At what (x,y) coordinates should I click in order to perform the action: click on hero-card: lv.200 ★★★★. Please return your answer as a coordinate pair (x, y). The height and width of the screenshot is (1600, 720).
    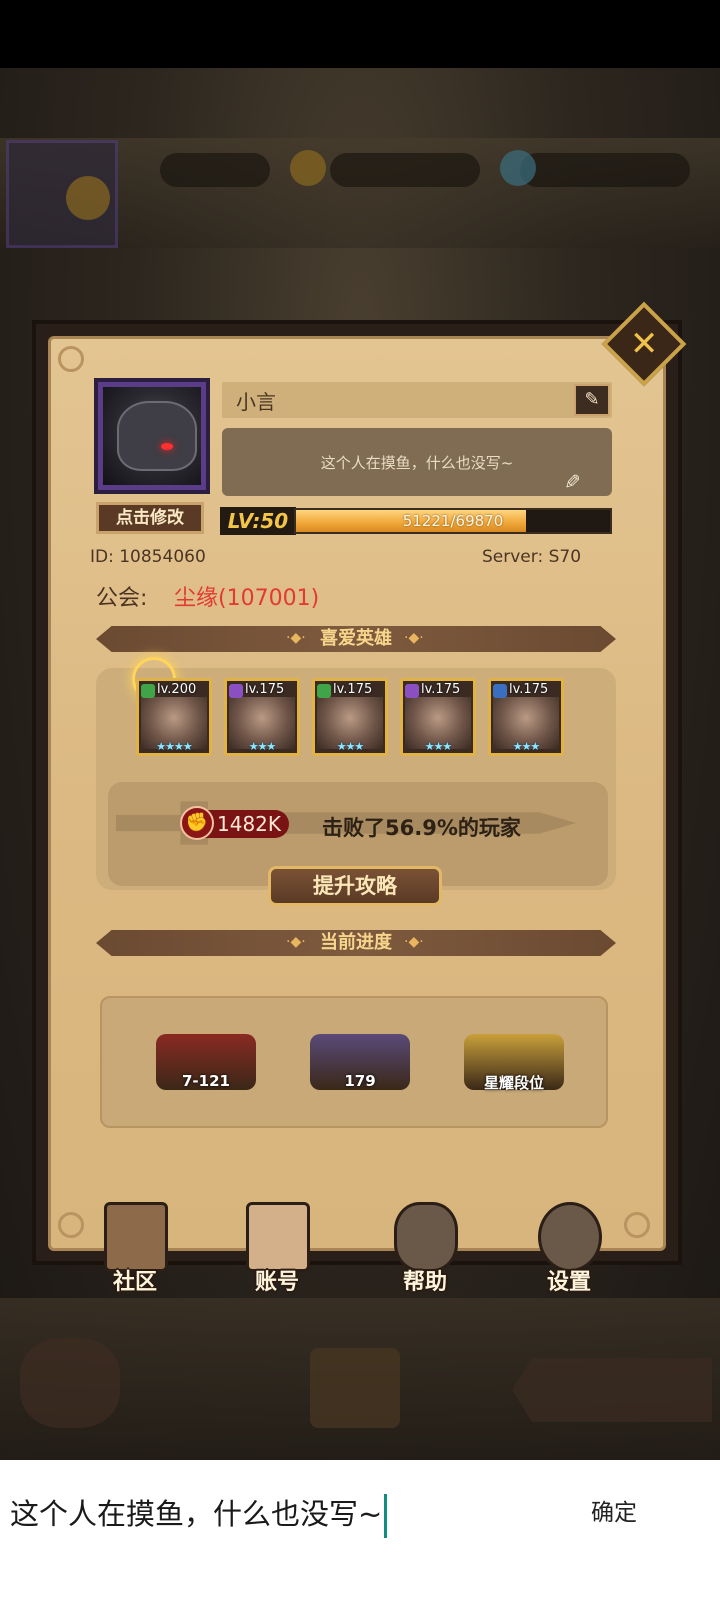
    Looking at the image, I should click on (174, 717).